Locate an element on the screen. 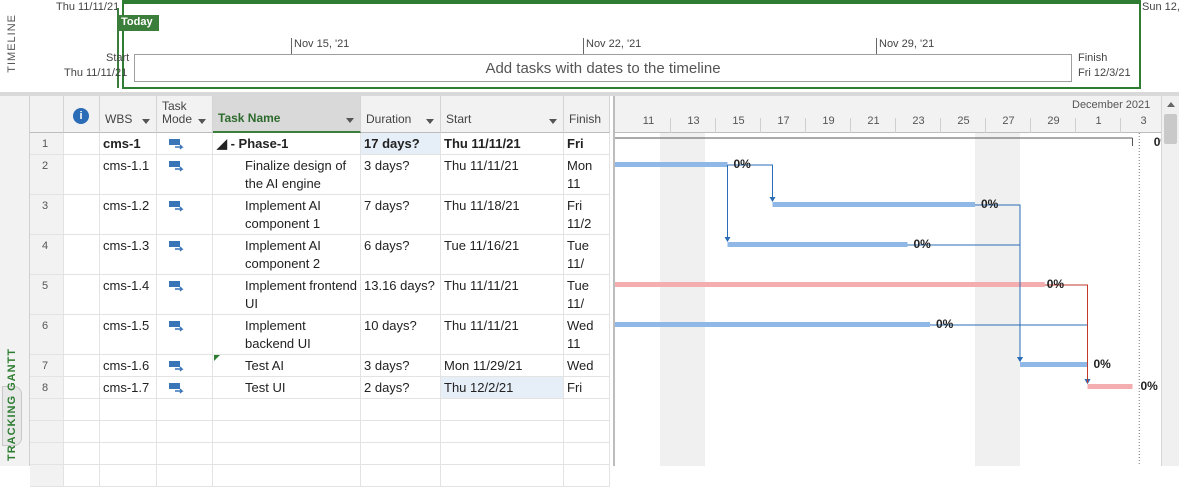  task-name-column-header: Task Name is located at coordinates (287, 114).